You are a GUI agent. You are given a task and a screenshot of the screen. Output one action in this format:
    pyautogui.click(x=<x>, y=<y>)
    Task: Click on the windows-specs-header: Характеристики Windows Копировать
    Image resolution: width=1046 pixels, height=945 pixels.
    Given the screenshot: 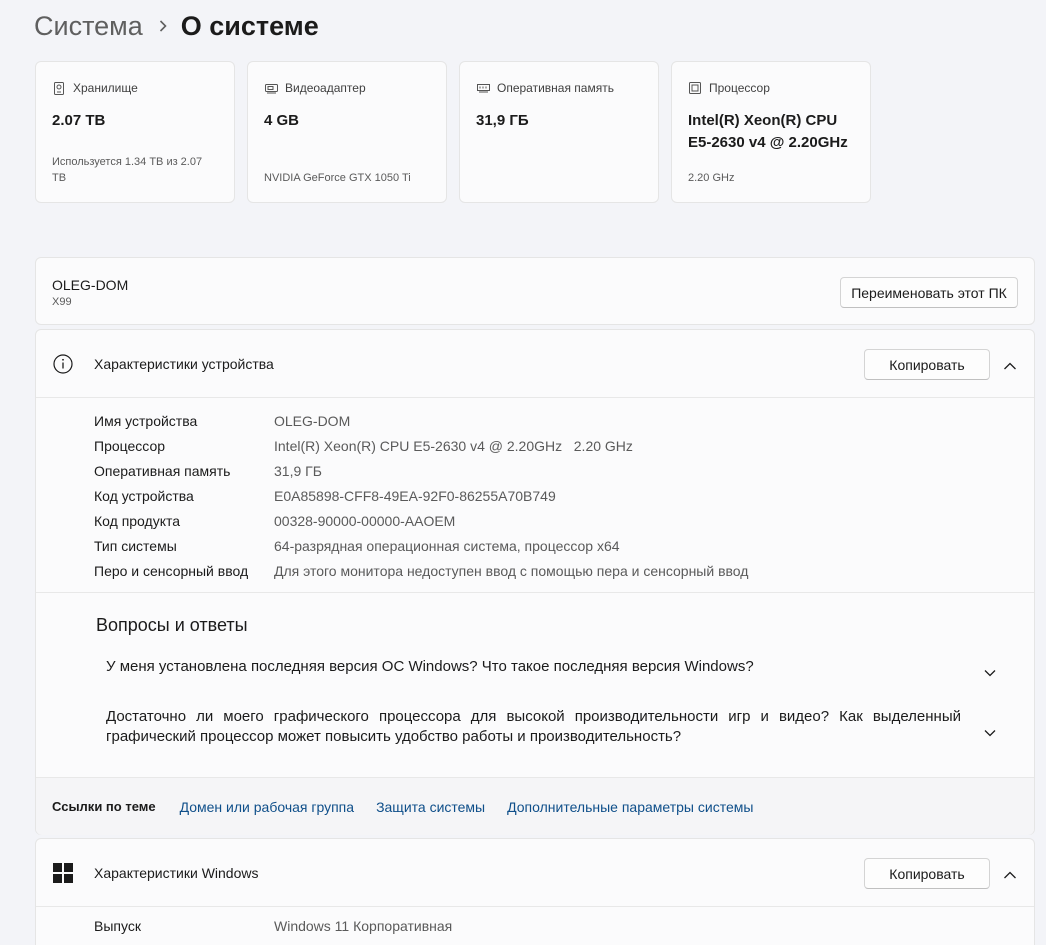 What is the action you would take?
    pyautogui.click(x=535, y=873)
    